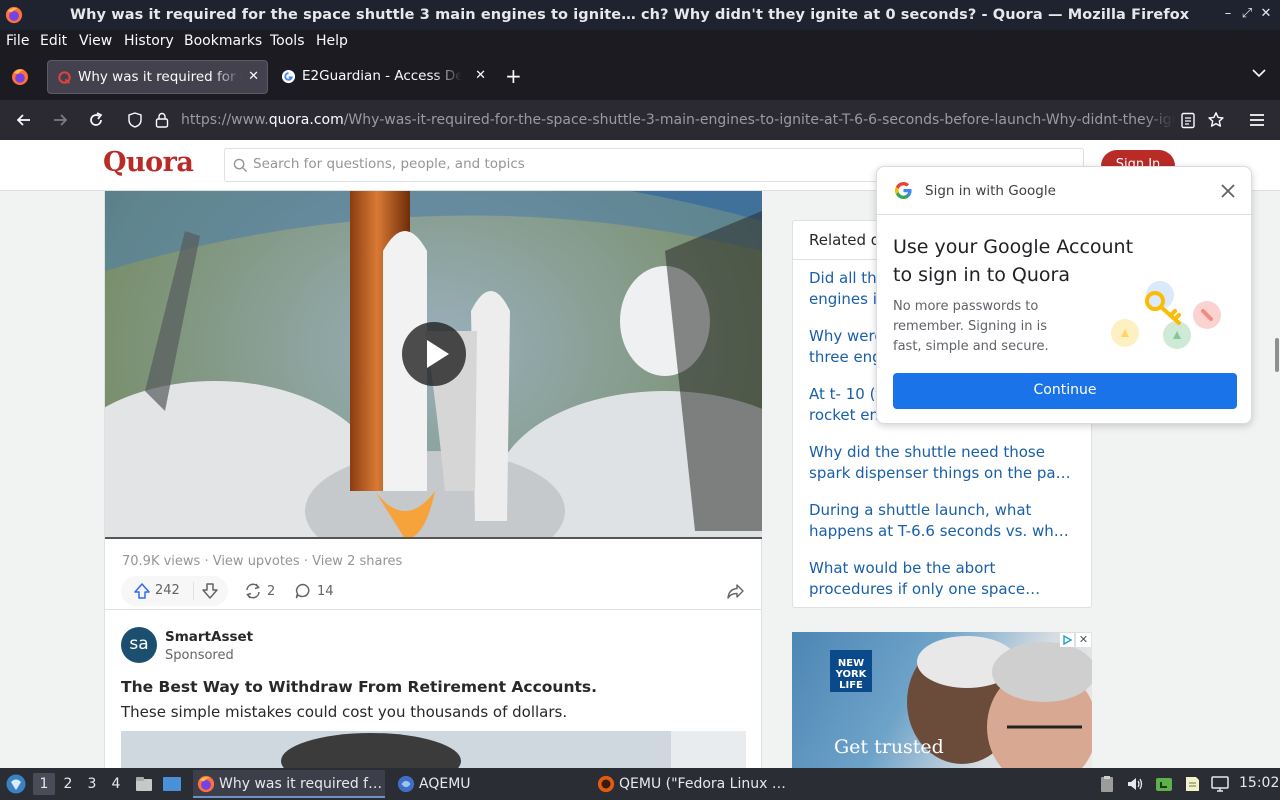  Describe the element at coordinates (1216, 120) in the screenshot. I see `bookmark-star-icon` at that location.